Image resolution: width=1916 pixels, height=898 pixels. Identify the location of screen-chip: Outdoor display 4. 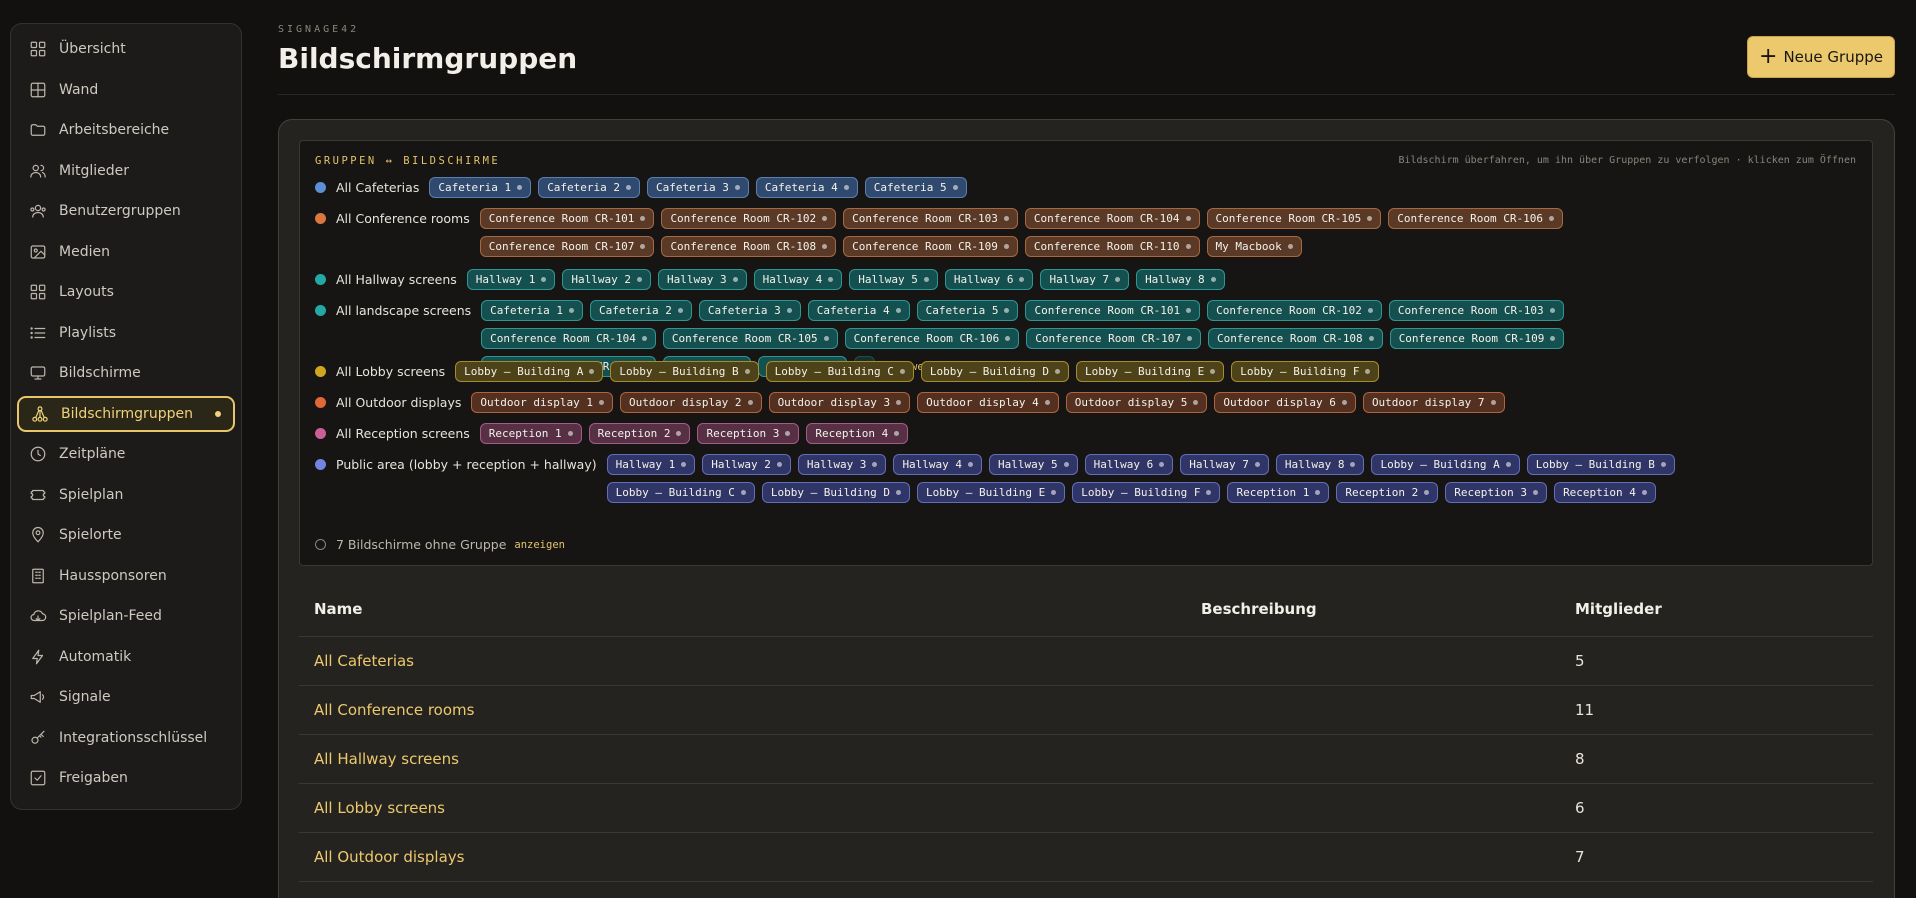
(988, 402).